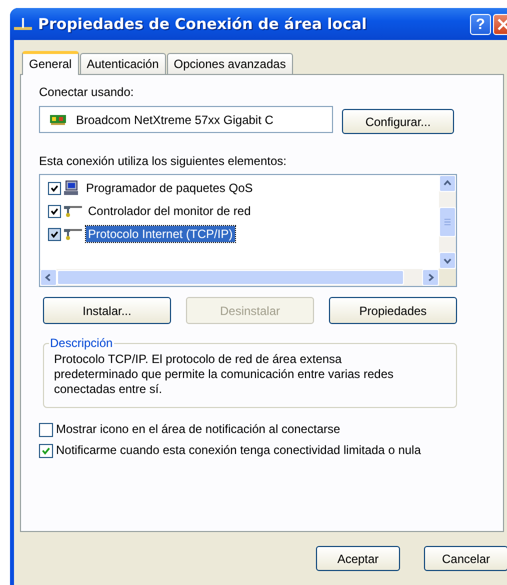  What do you see at coordinates (358, 558) in the screenshot?
I see `dialog-button: Aceptar` at bounding box center [358, 558].